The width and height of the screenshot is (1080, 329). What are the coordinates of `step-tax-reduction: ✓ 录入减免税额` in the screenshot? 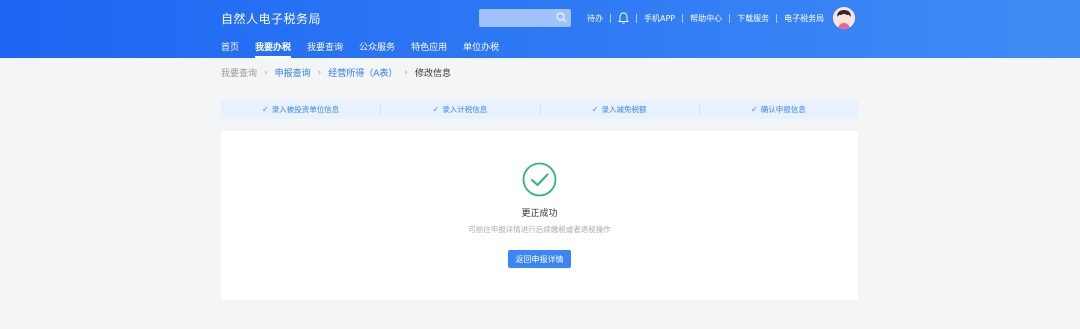 It's located at (619, 109).